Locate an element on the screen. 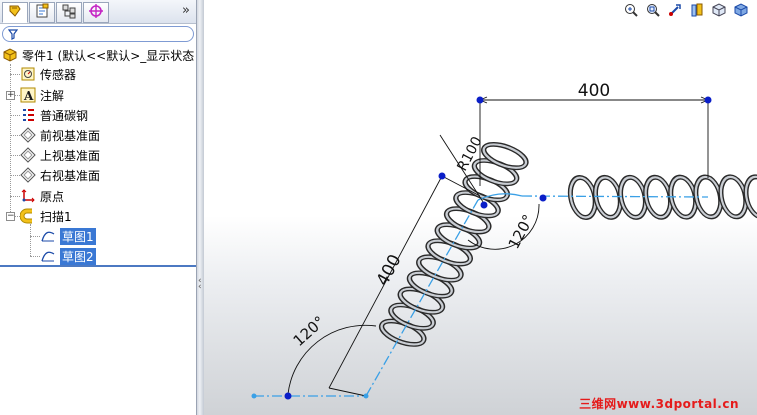 Image resolution: width=757 pixels, height=415 pixels. material-icon is located at coordinates (28, 115).